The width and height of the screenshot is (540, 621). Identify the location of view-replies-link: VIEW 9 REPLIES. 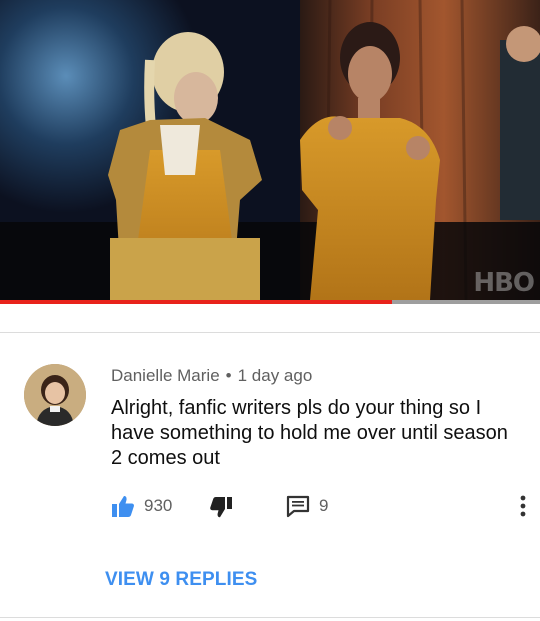
(181, 580).